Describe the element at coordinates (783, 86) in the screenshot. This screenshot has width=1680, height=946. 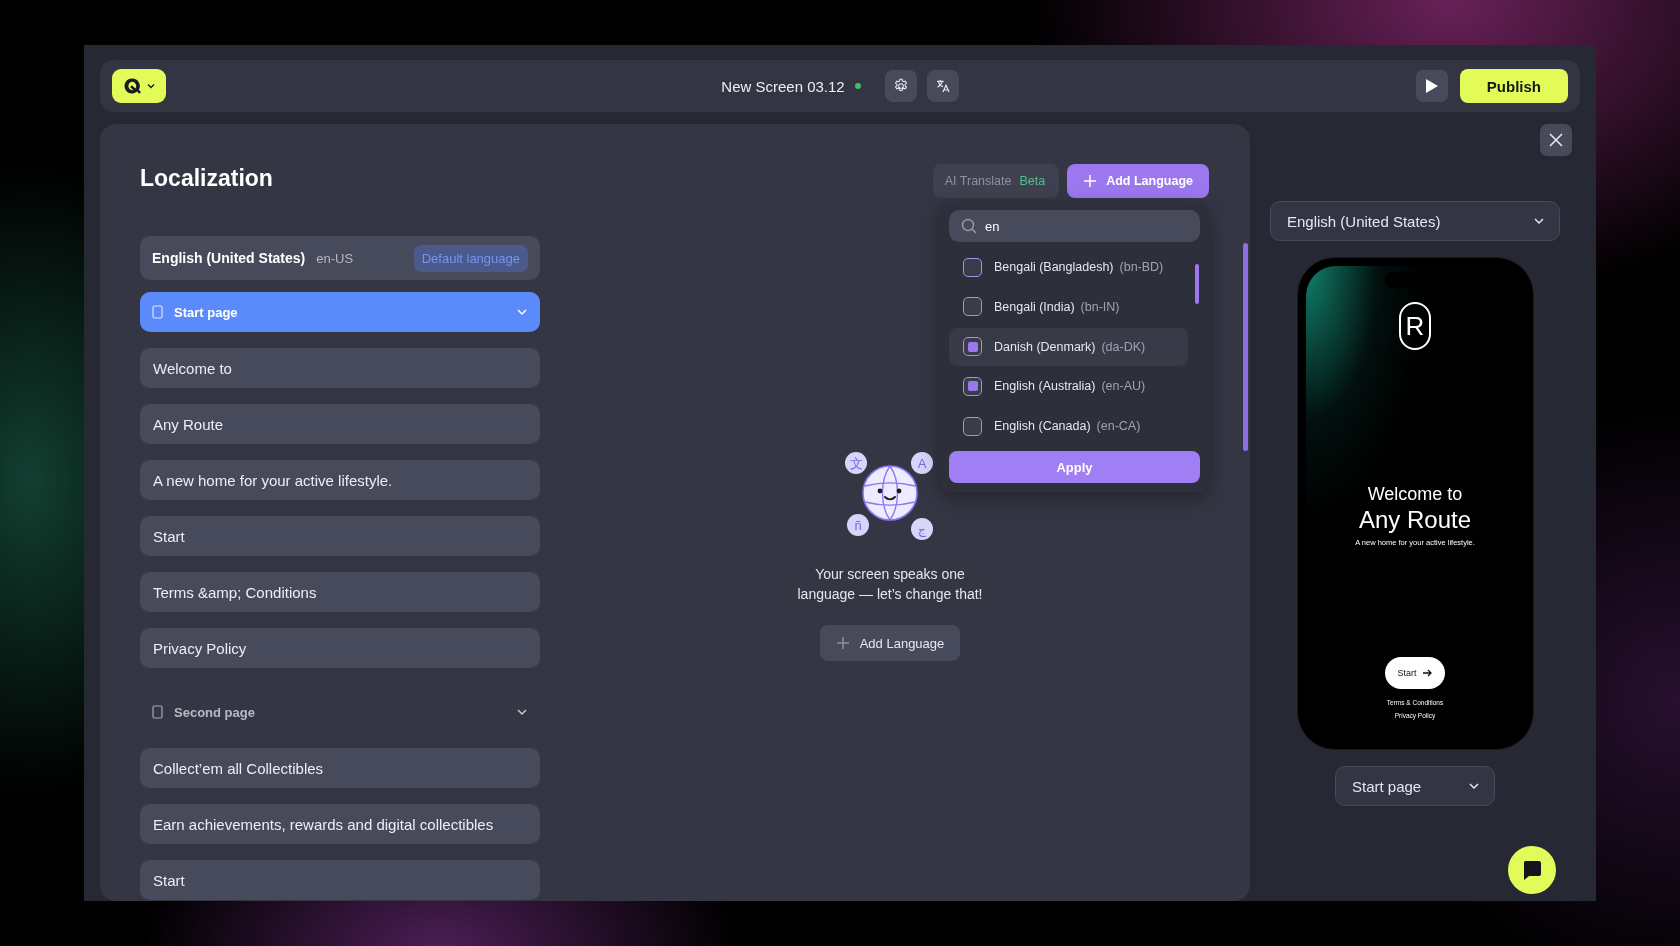
I see `screen-title: New Screen 03.12` at that location.